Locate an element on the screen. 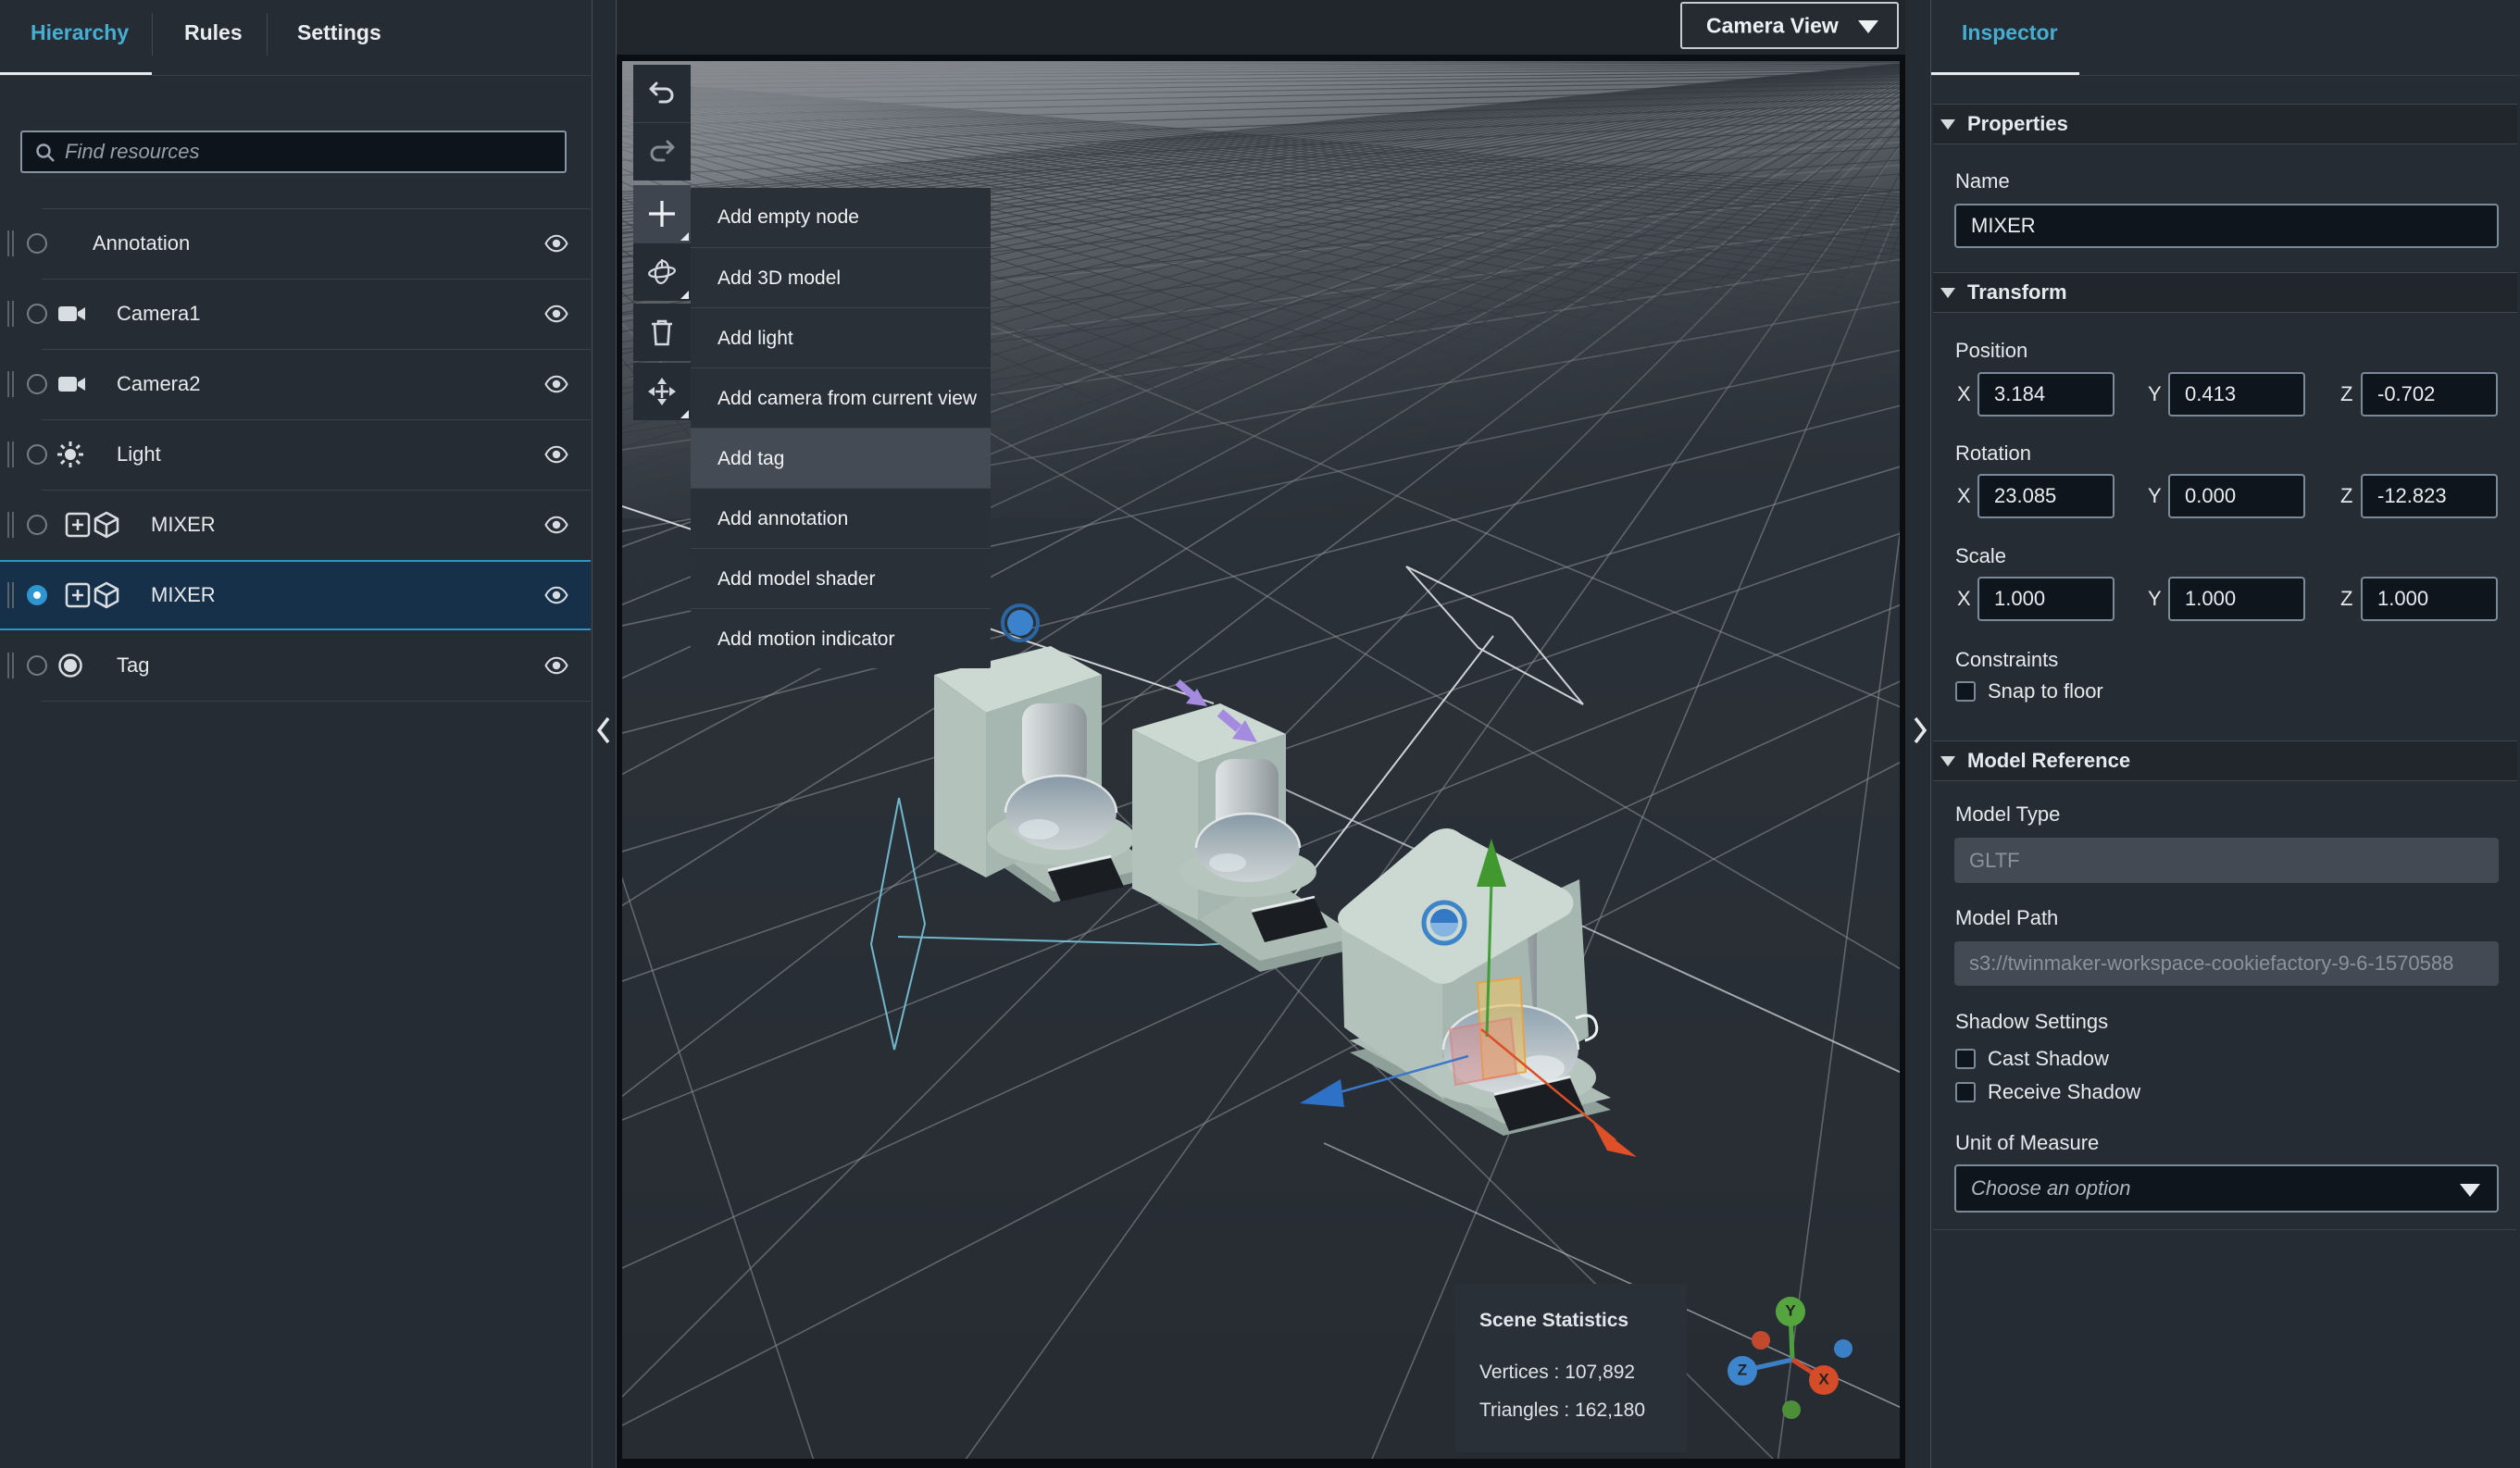 The width and height of the screenshot is (2520, 1468). svg-text: Y is located at coordinates (1790, 1310).